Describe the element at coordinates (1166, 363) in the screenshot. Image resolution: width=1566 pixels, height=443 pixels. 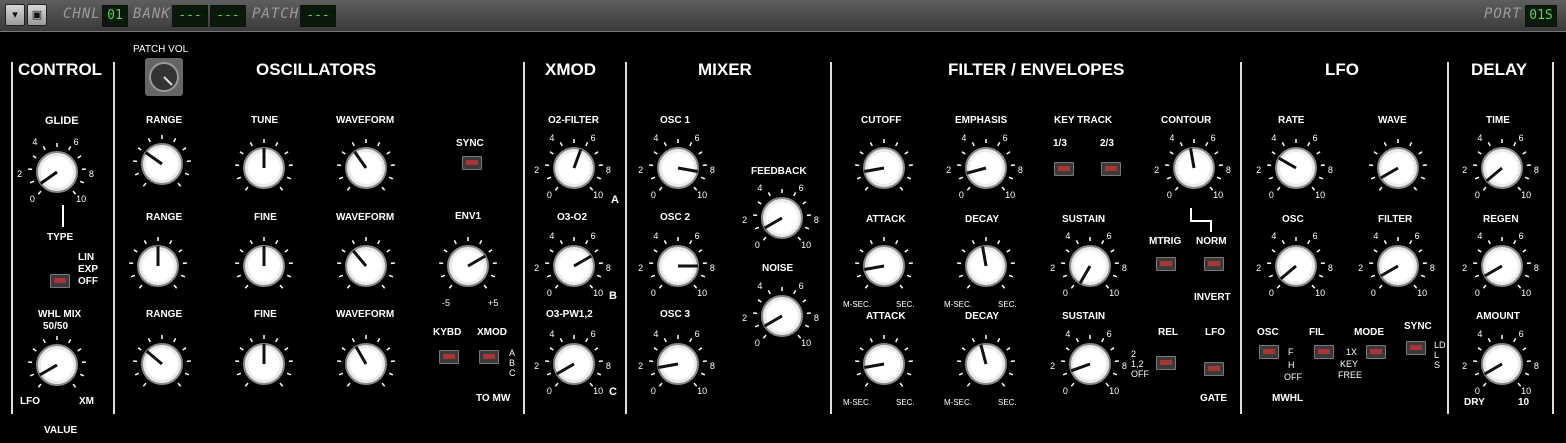
I see `release-switch` at that location.